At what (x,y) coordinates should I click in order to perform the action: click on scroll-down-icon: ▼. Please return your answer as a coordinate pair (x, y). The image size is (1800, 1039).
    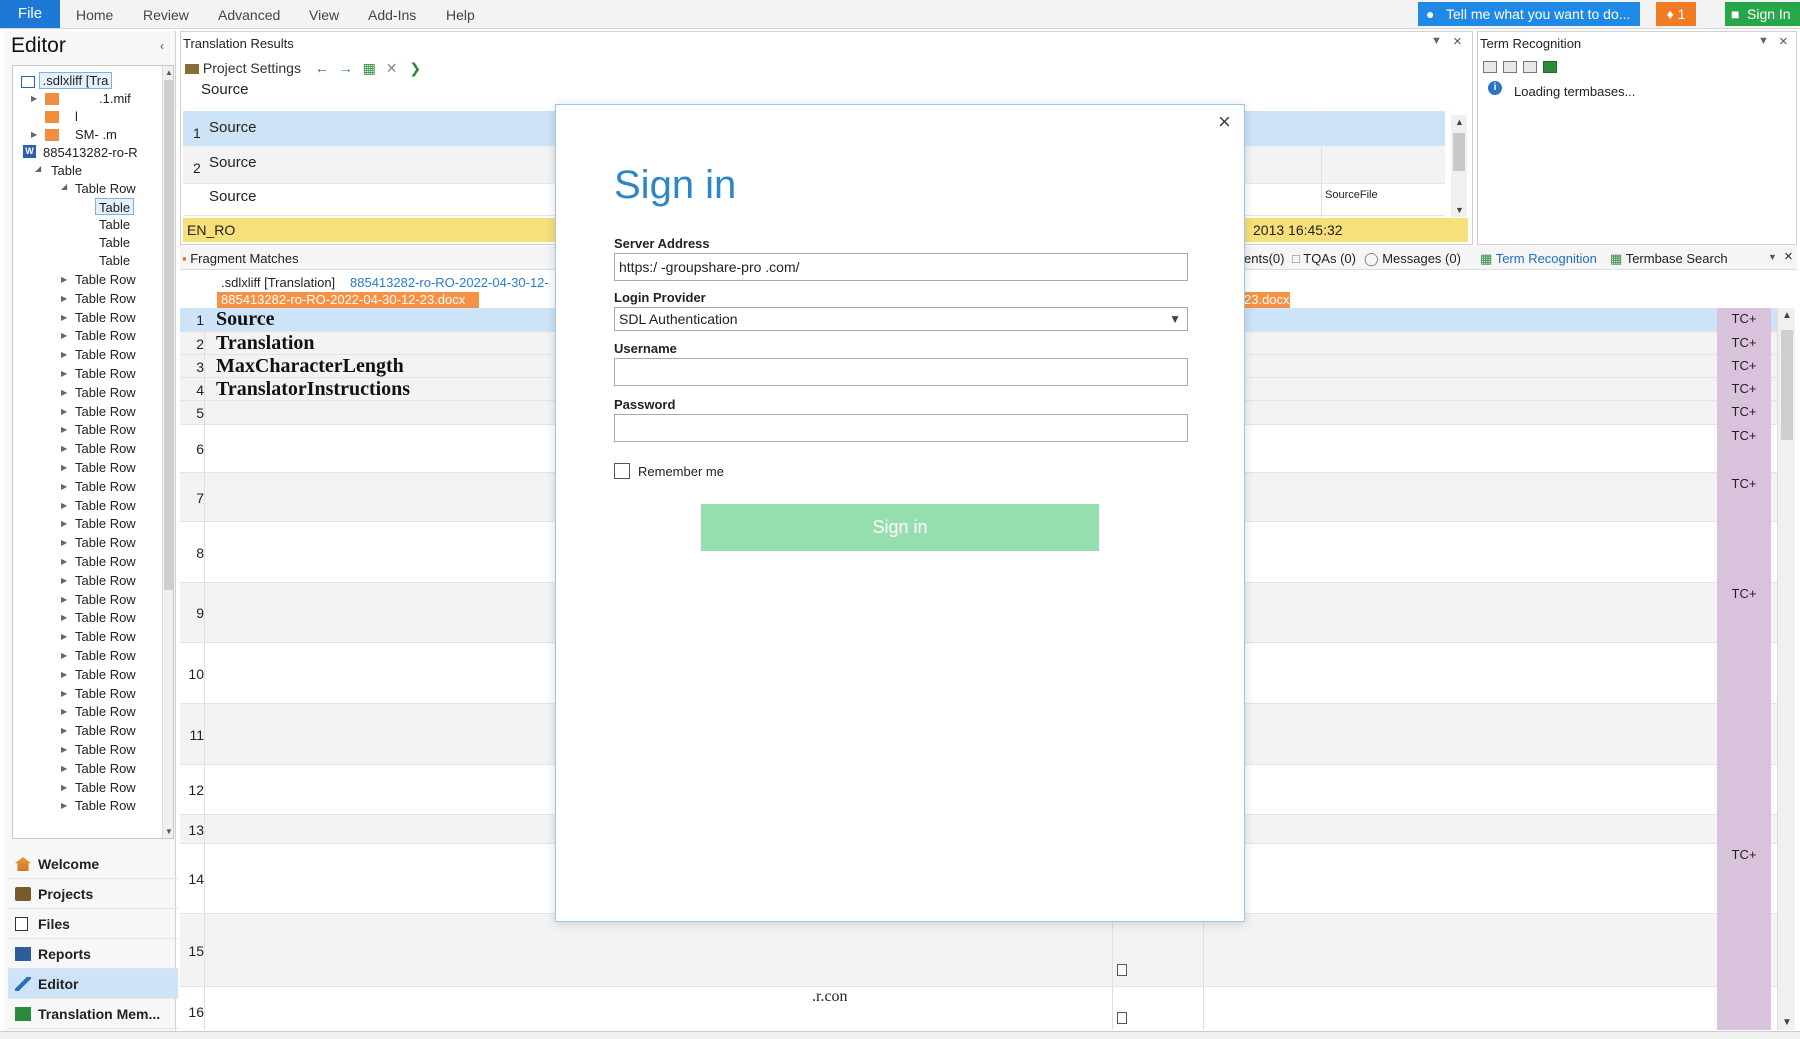
    Looking at the image, I should click on (1459, 210).